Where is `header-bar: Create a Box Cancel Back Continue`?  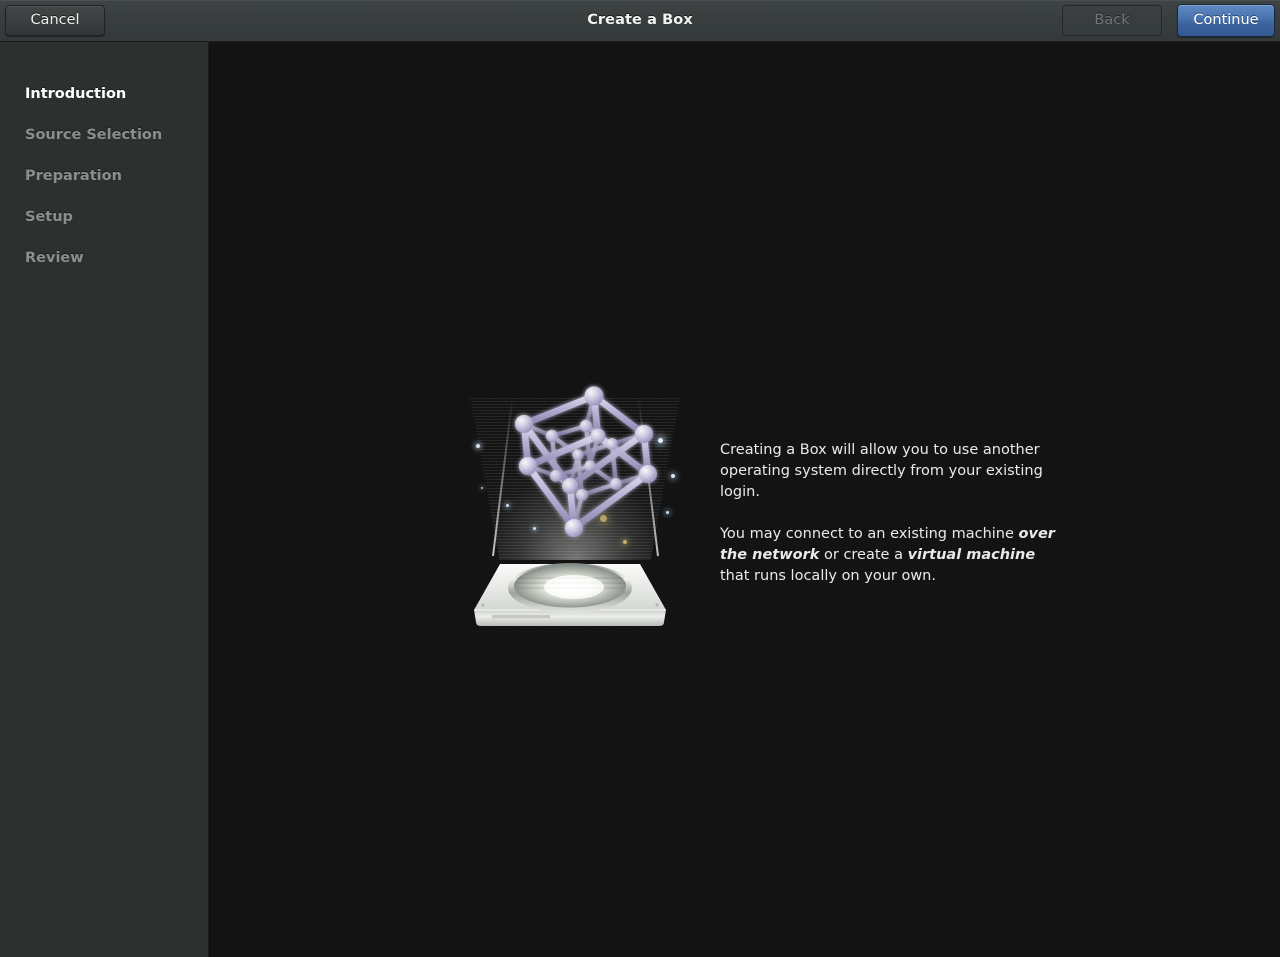
header-bar: Create a Box Cancel Back Continue is located at coordinates (640, 21).